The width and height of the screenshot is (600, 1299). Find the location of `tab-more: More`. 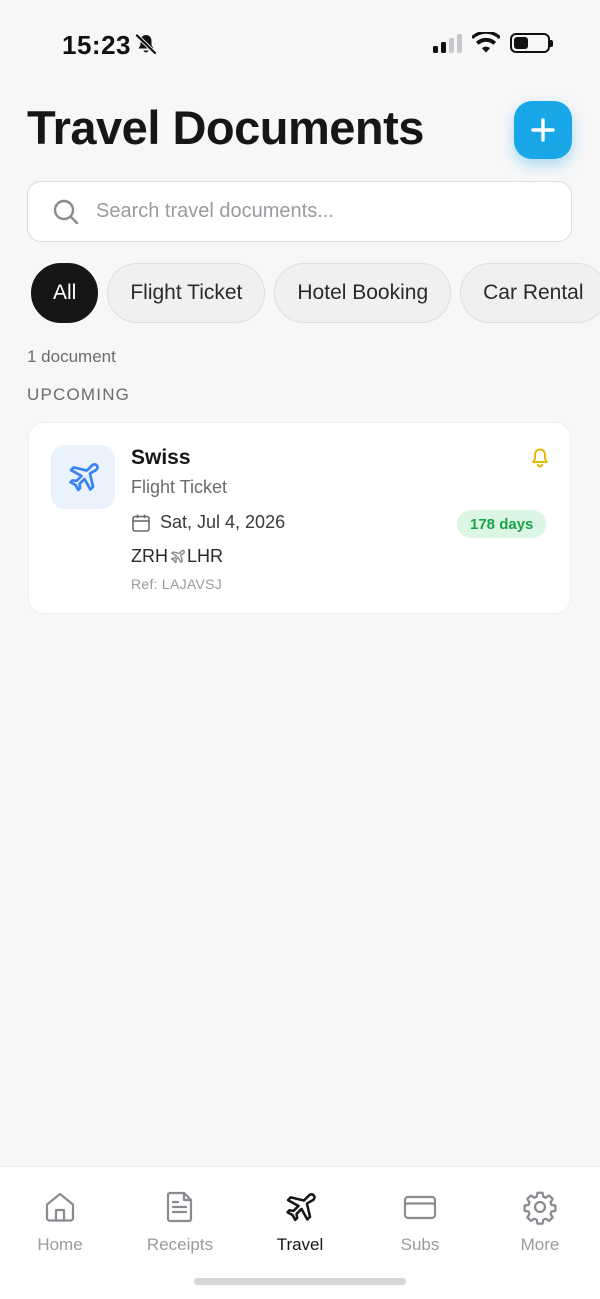

tab-more: More is located at coordinates (540, 1224).